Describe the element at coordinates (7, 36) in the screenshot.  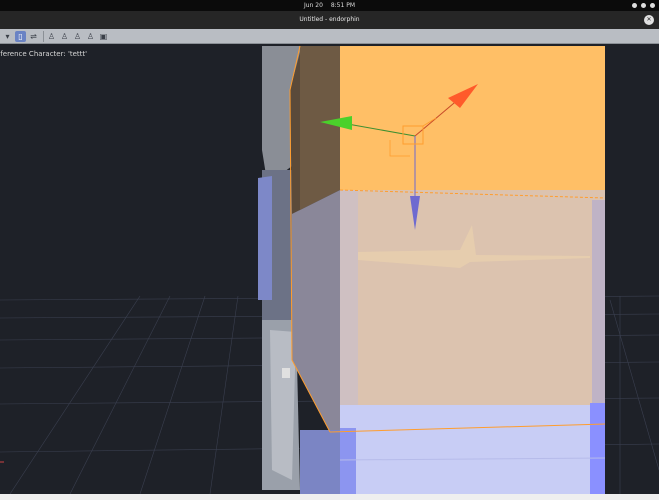
I see `dropdown-icon: ▾` at that location.